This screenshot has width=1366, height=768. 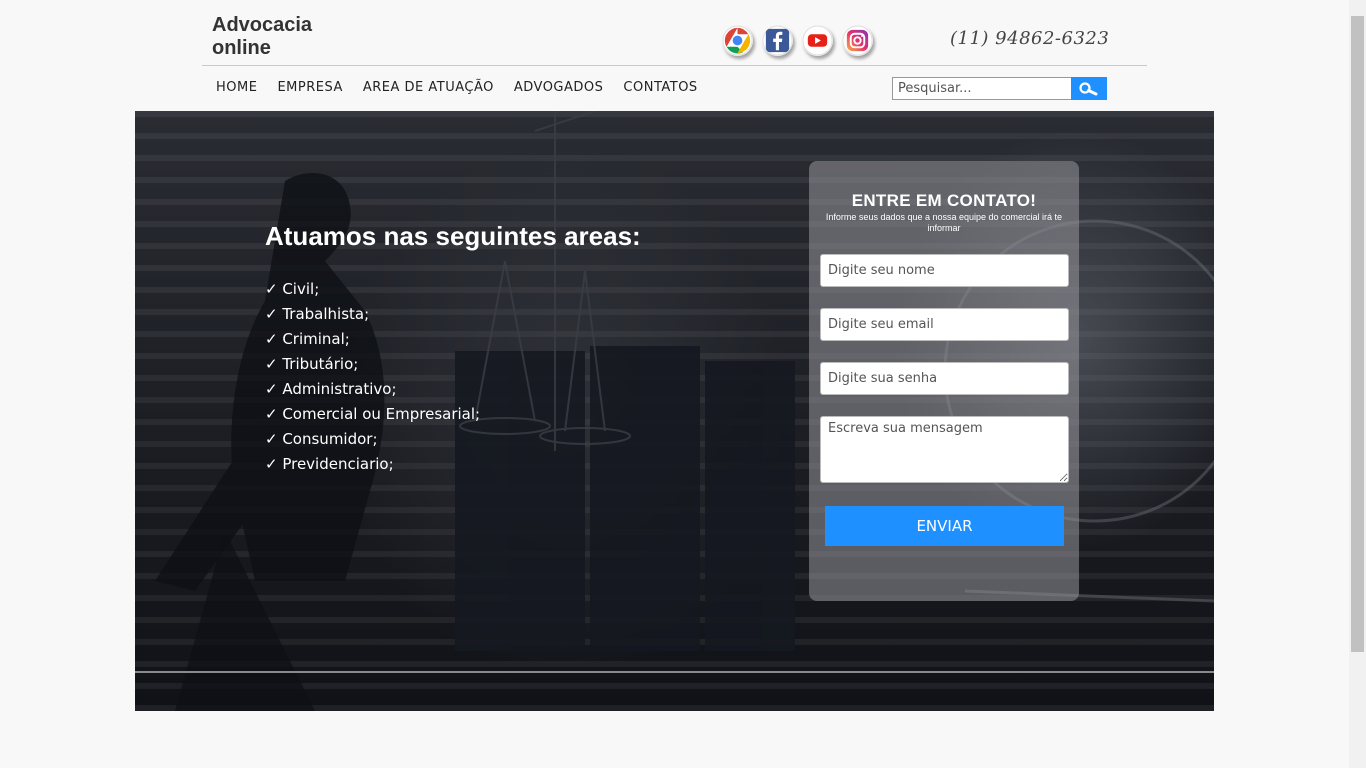 I want to click on list-item: ✓ Tributário;, so click(x=312, y=364).